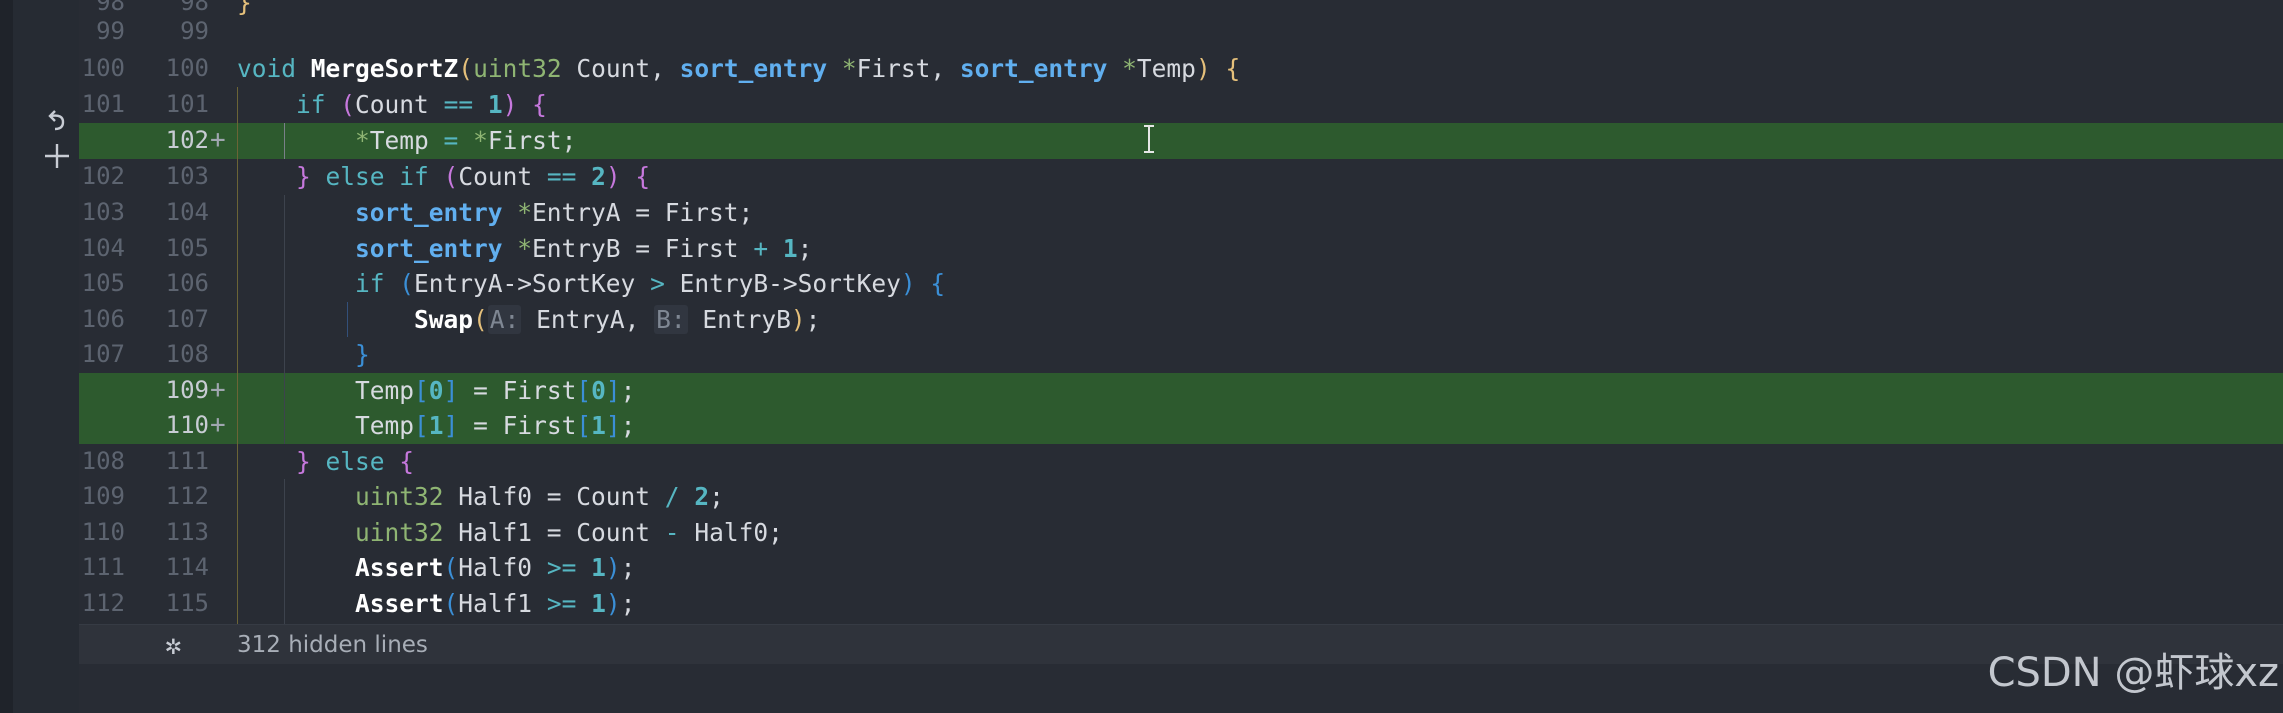 The image size is (2283, 713). What do you see at coordinates (1181, 249) in the screenshot?
I see `code-line: 104 105 sort_entry *EntryB = First + 1;` at bounding box center [1181, 249].